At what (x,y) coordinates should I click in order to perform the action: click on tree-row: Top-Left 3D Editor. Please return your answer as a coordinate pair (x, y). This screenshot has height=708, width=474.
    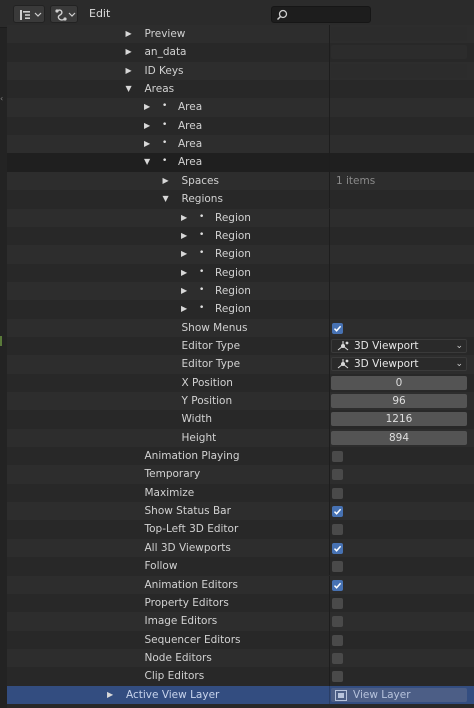
    Looking at the image, I should click on (240, 529).